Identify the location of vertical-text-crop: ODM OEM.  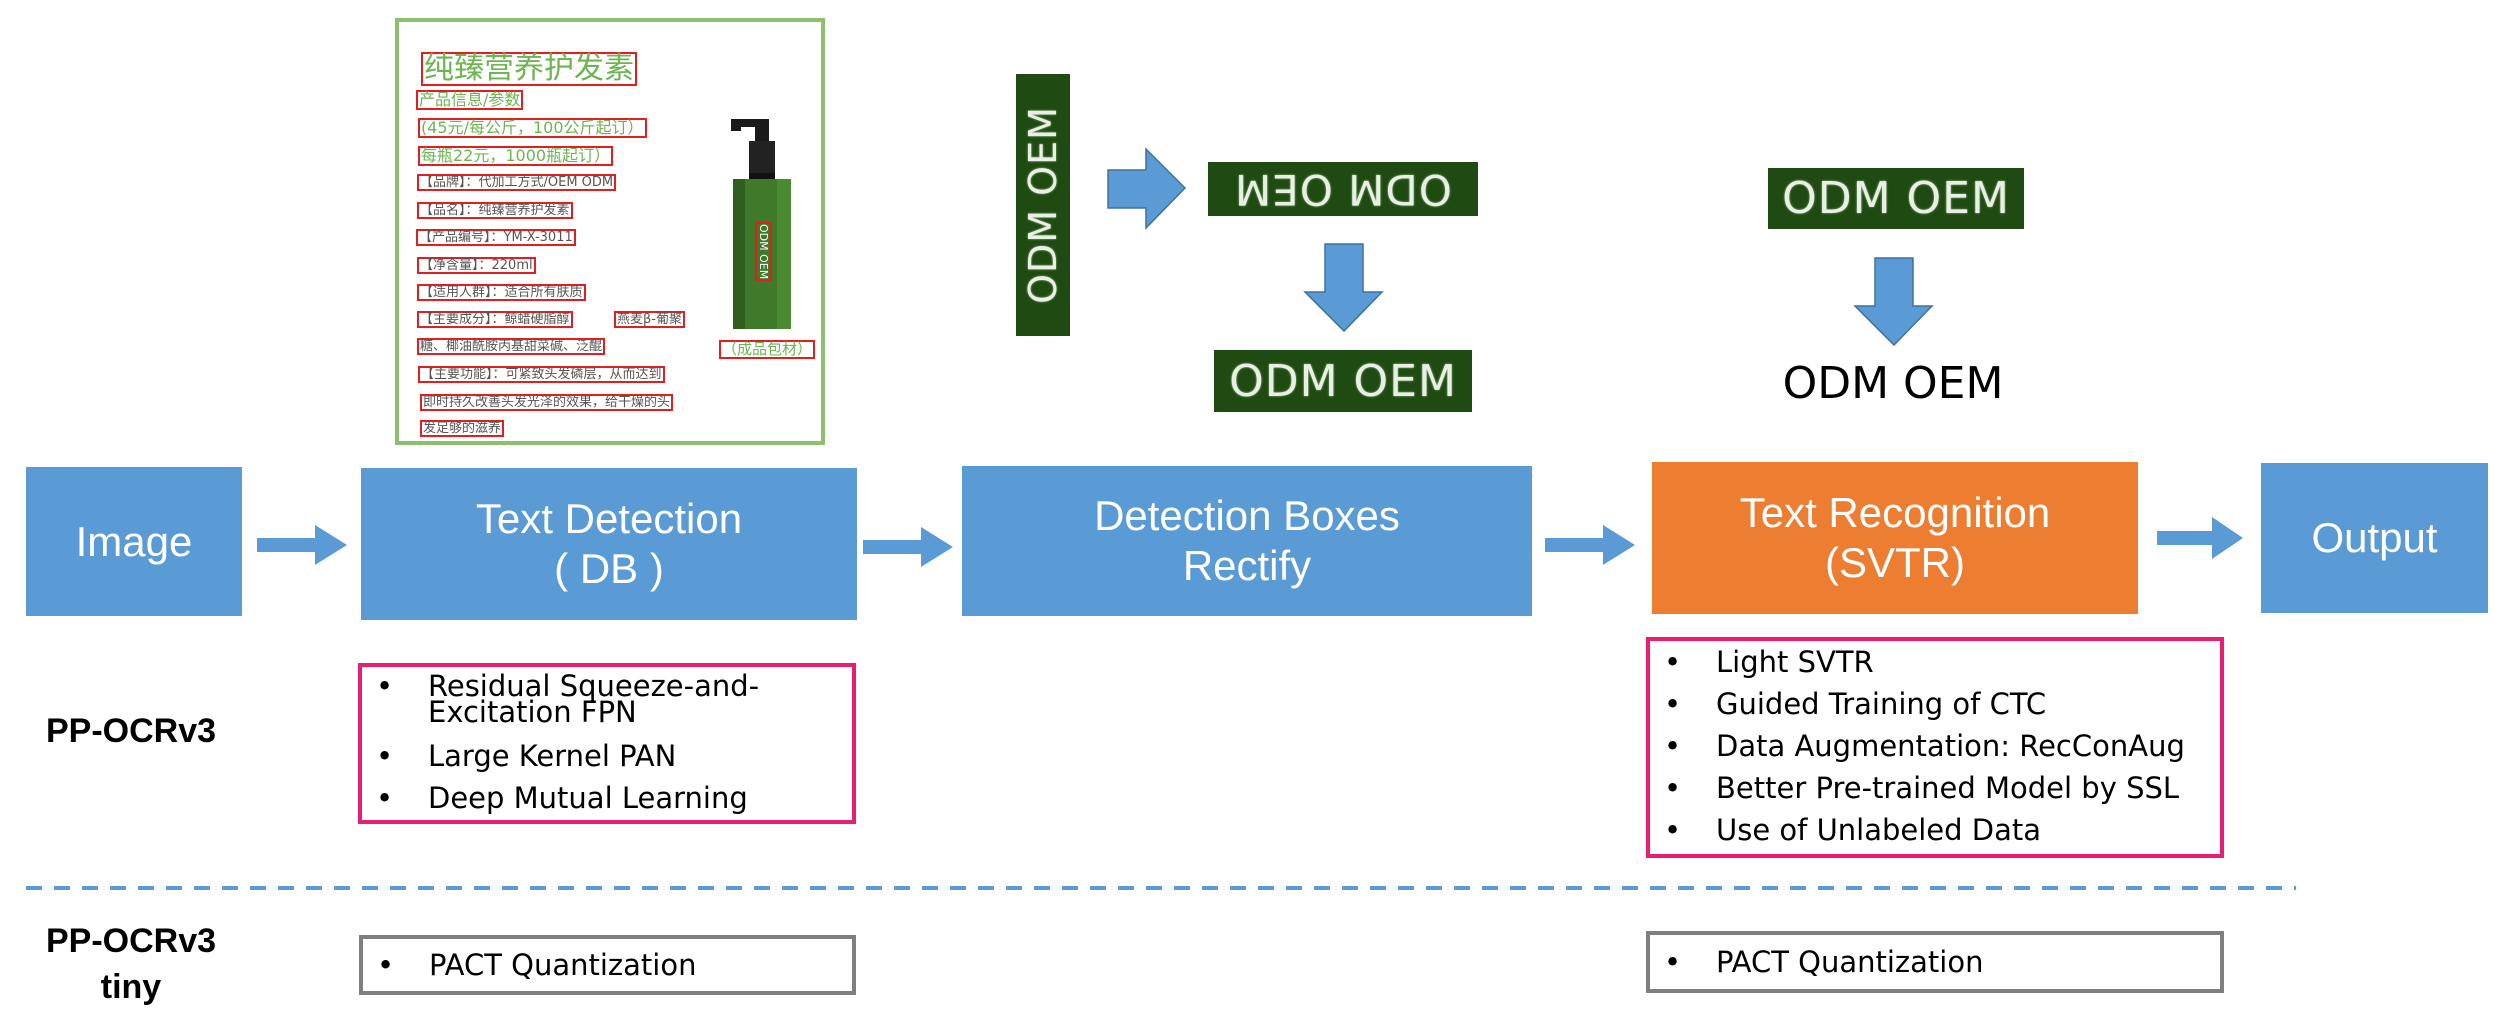
(1043, 205).